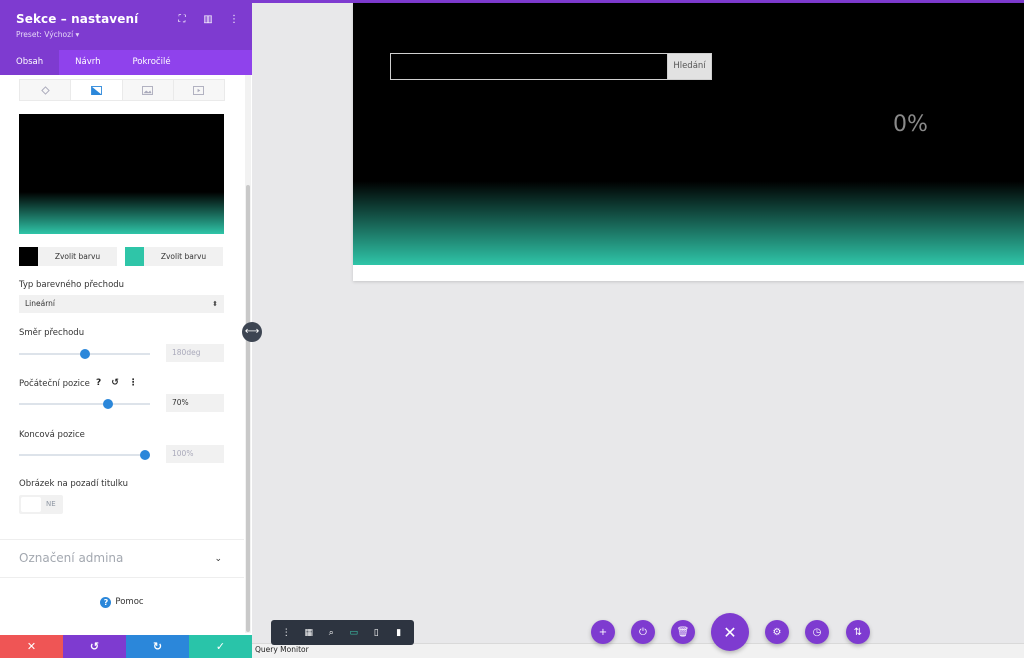 The image size is (1024, 658). I want to click on panel-resize-handle: ⟷, so click(252, 332).